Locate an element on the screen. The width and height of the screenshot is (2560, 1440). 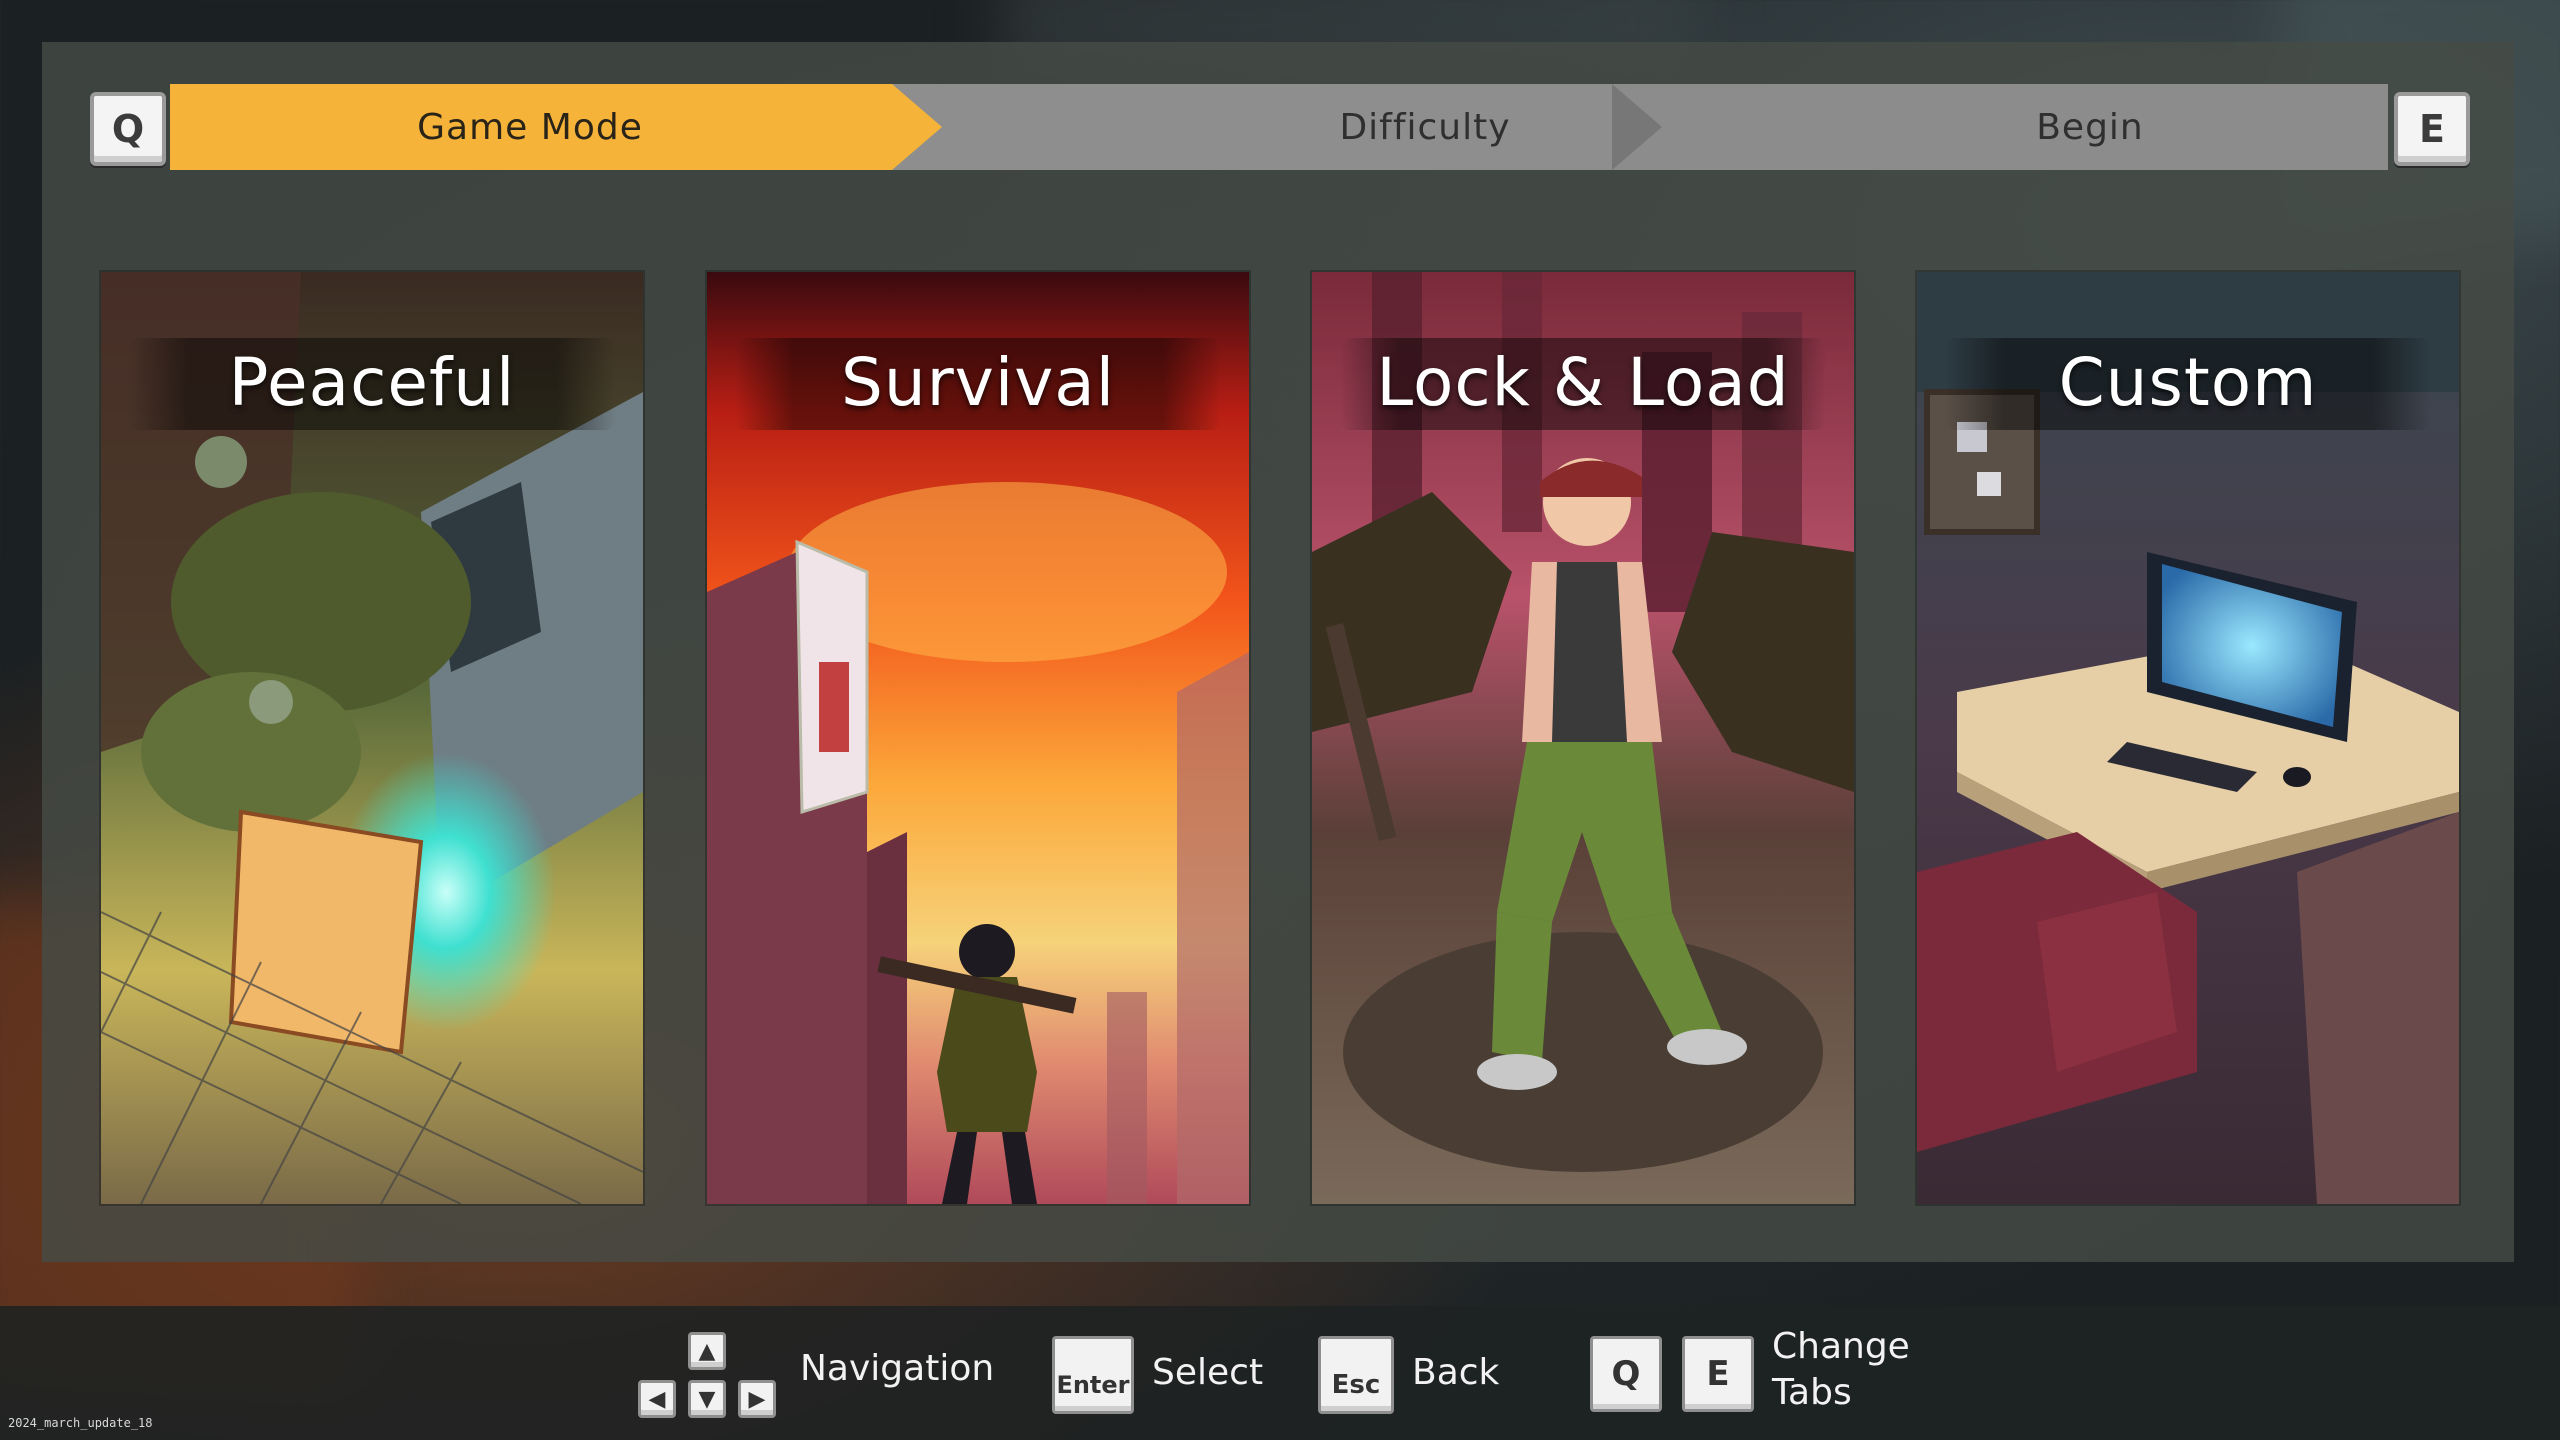
mode-card-custom: Custom is located at coordinates (2188, 738).